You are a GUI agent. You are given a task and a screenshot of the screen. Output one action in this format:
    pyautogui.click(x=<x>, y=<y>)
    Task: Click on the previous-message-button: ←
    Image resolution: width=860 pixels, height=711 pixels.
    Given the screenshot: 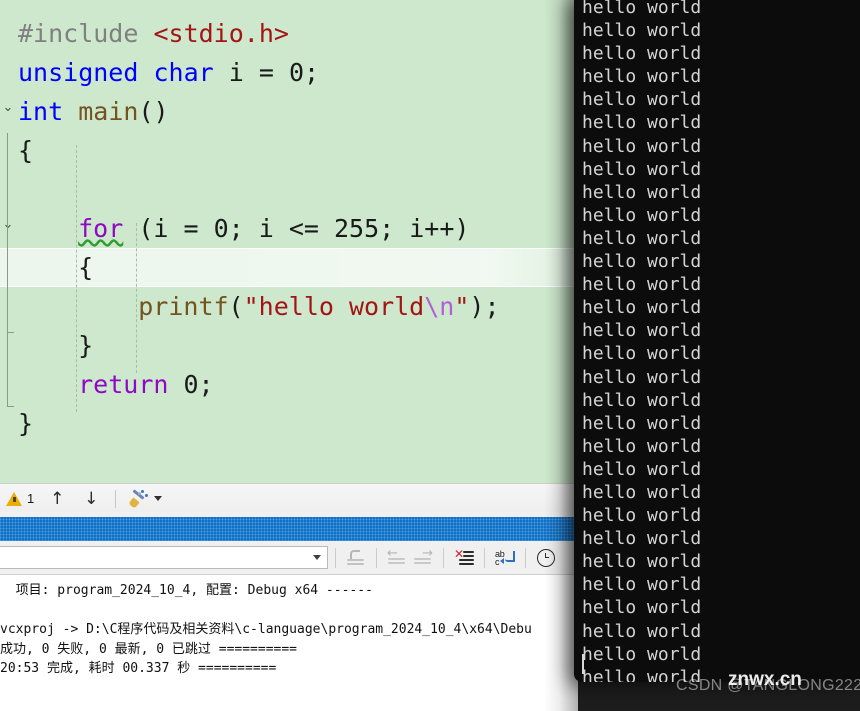 What is the action you would take?
    pyautogui.click(x=397, y=558)
    